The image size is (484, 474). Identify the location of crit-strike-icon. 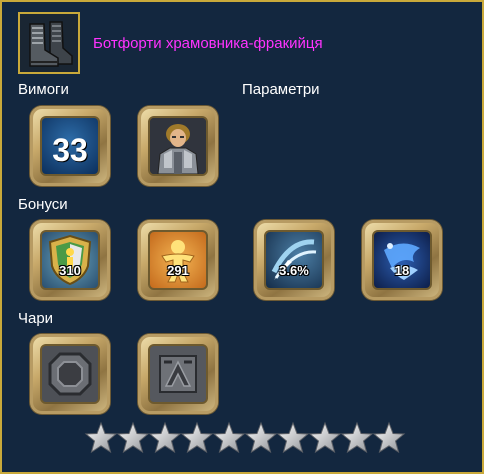
(294, 259).